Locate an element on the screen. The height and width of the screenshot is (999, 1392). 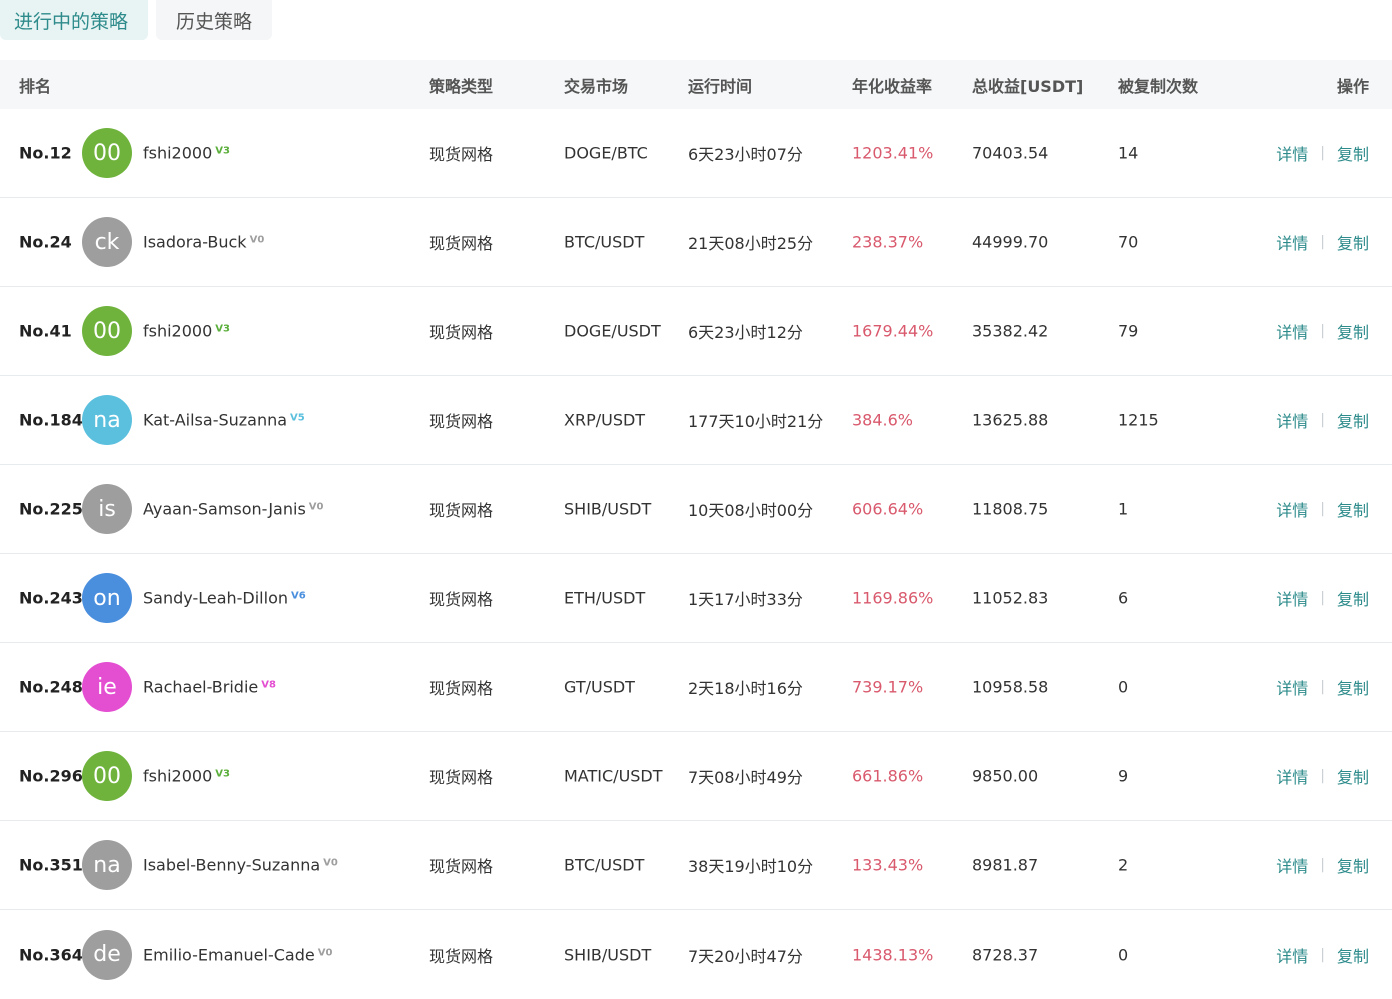
tab-history-strategies: 历史策略 is located at coordinates (214, 20).